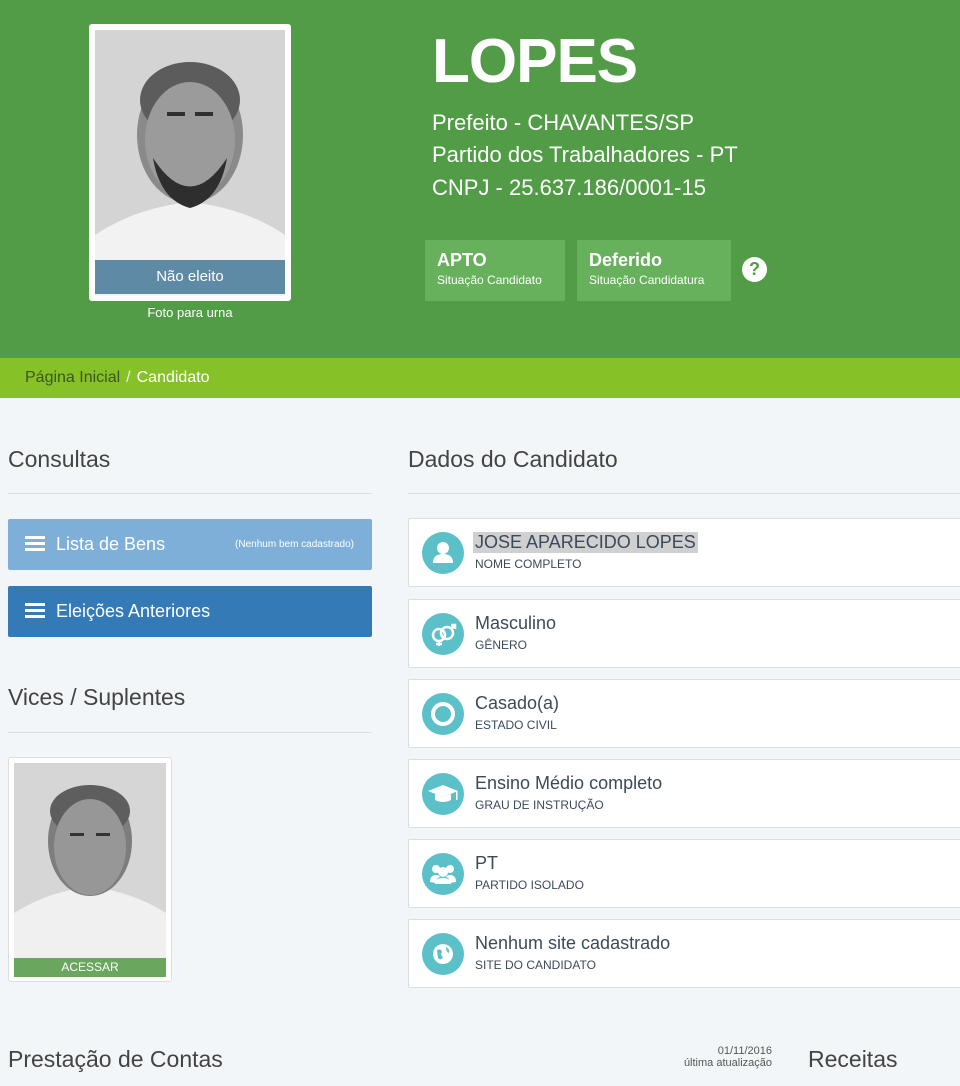 The width and height of the screenshot is (960, 1086). I want to click on receitas-title: Receitas, so click(853, 1059).